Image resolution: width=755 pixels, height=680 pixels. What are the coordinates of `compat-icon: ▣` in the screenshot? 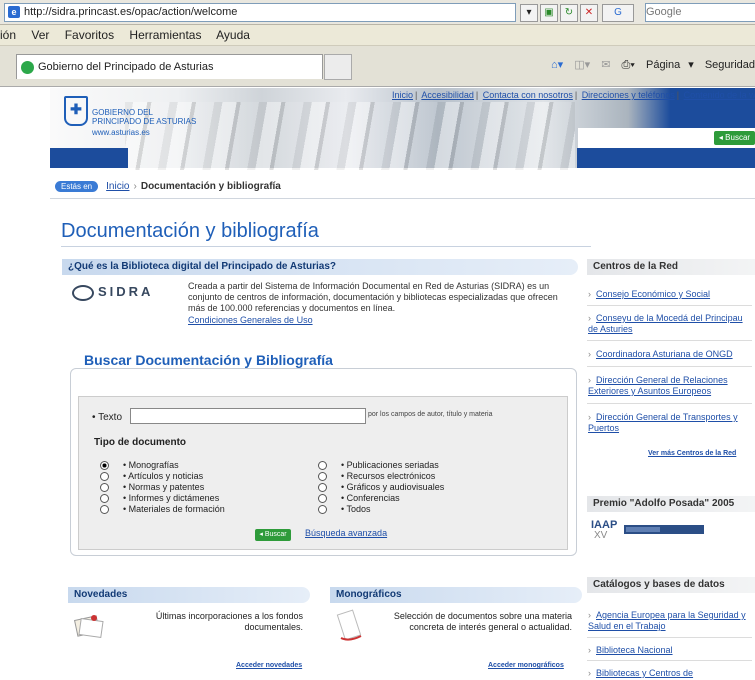 It's located at (549, 13).